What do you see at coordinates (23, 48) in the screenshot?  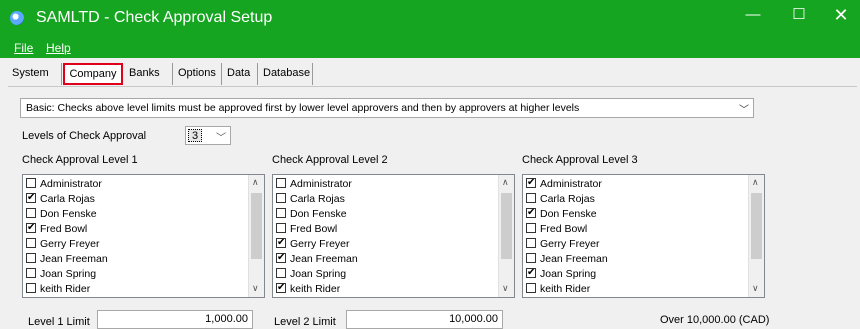 I see `menu-file: File` at bounding box center [23, 48].